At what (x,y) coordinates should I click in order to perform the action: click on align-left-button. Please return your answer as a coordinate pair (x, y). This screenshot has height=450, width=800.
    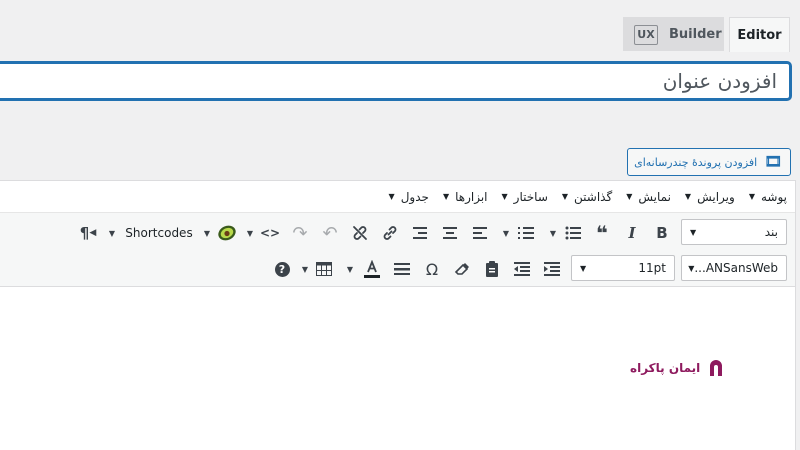
    Looking at the image, I should click on (480, 233).